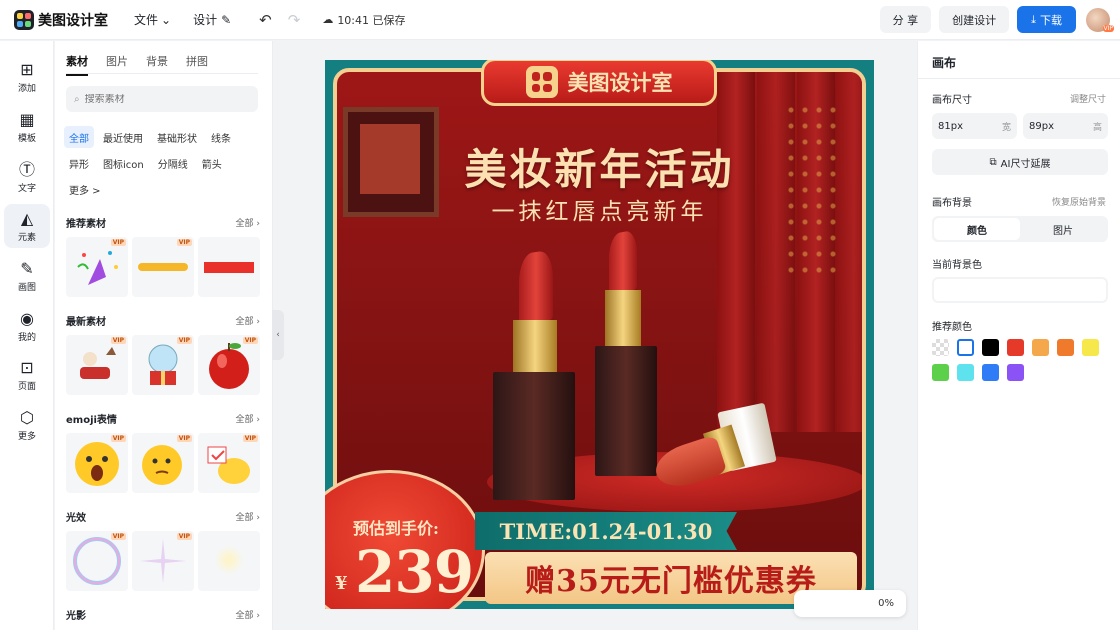  Describe the element at coordinates (671, 581) in the screenshot. I see `coupon-text: 赠35元无门槛优惠券` at that location.